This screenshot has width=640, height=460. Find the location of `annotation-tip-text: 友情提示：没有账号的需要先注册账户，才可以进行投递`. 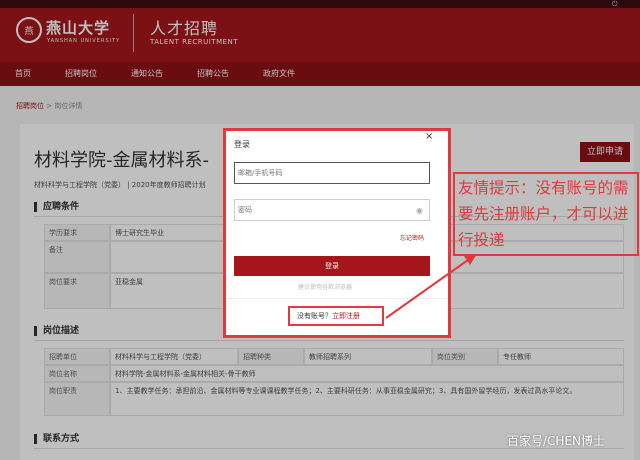

annotation-tip-text: 友情提示：没有账号的需要先注册账户，才可以进行投递 is located at coordinates (543, 214).